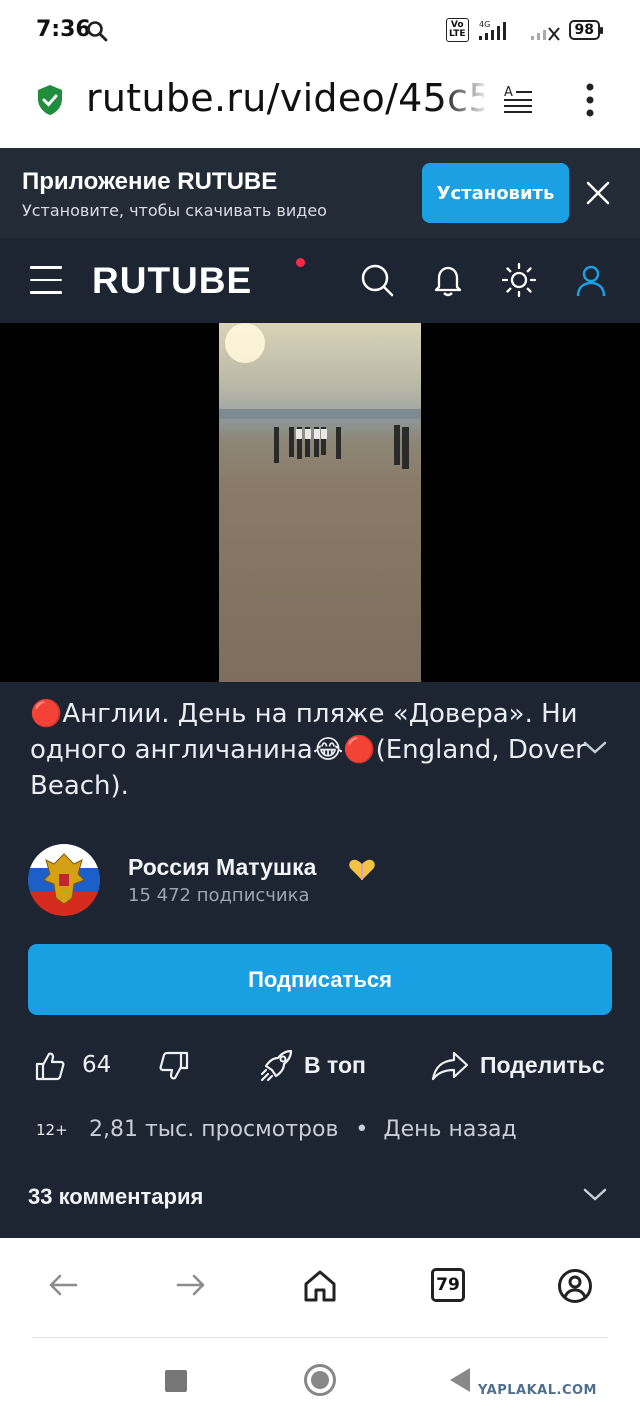  What do you see at coordinates (50, 1066) in the screenshot?
I see `like-icon` at bounding box center [50, 1066].